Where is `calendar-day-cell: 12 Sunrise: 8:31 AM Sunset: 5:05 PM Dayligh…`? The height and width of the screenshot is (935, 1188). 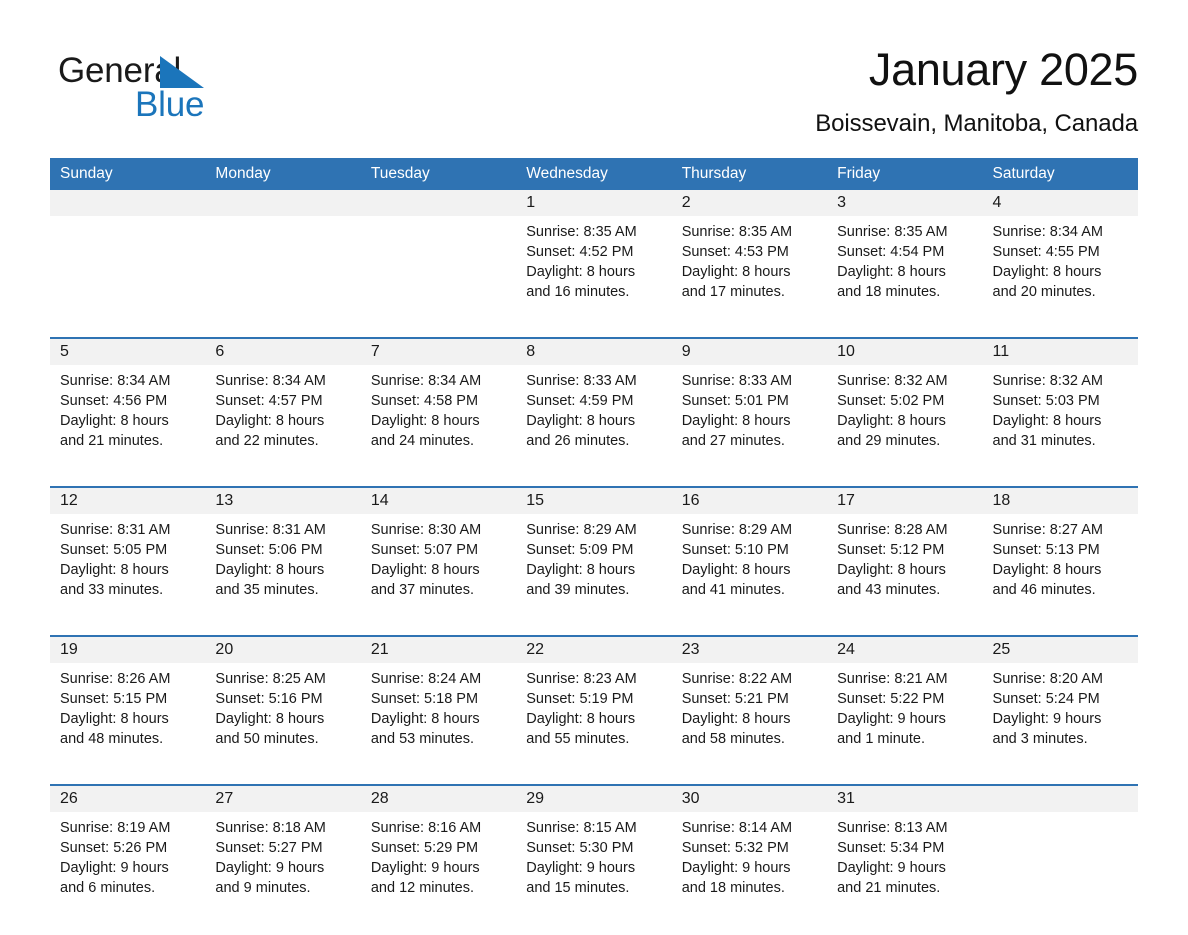 calendar-day-cell: 12 Sunrise: 8:31 AM Sunset: 5:05 PM Dayligh… is located at coordinates (128, 555).